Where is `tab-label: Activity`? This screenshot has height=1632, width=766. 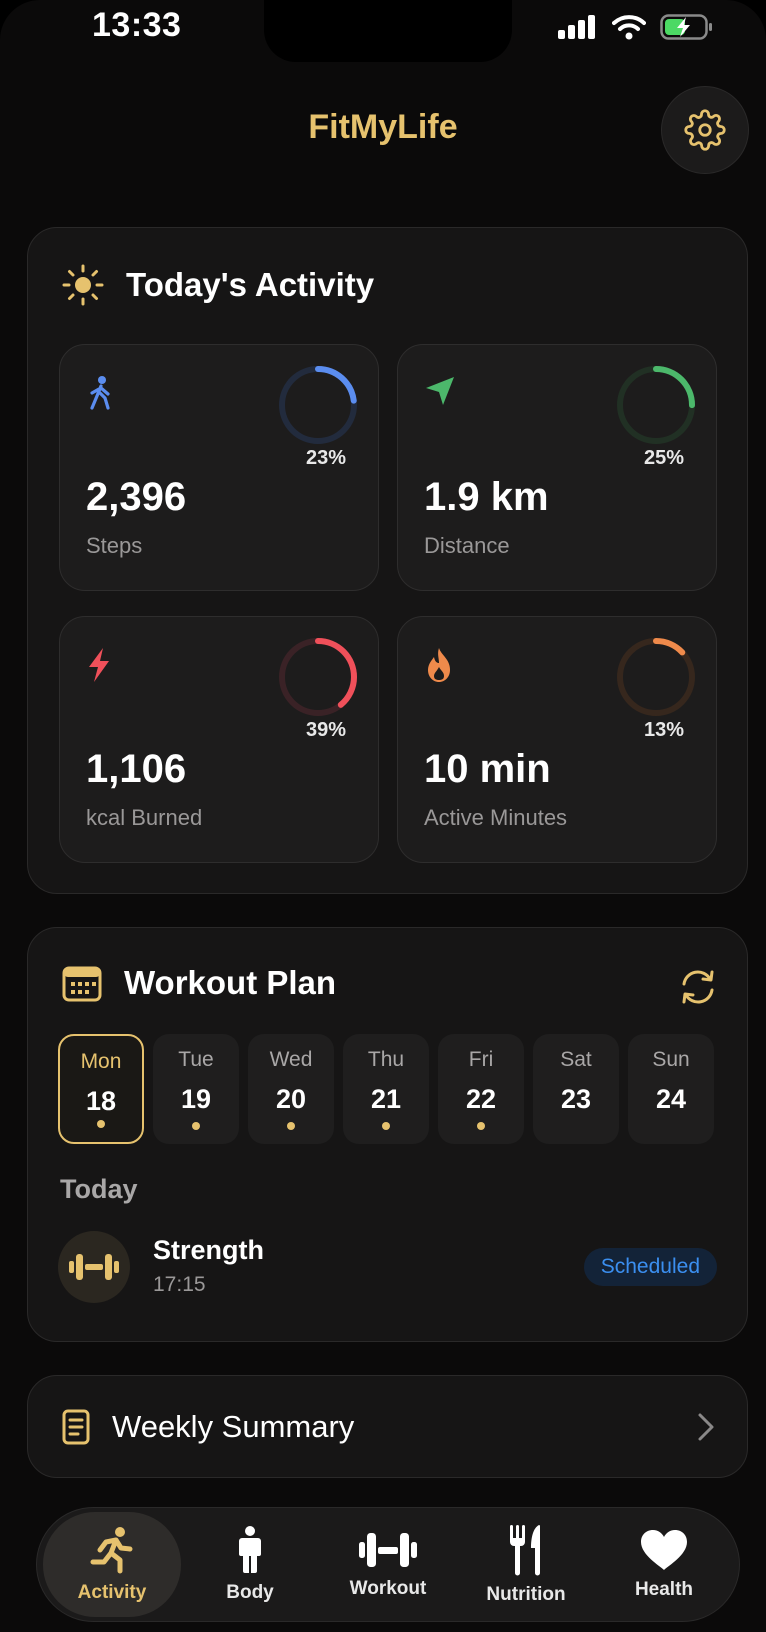 tab-label: Activity is located at coordinates (112, 1592).